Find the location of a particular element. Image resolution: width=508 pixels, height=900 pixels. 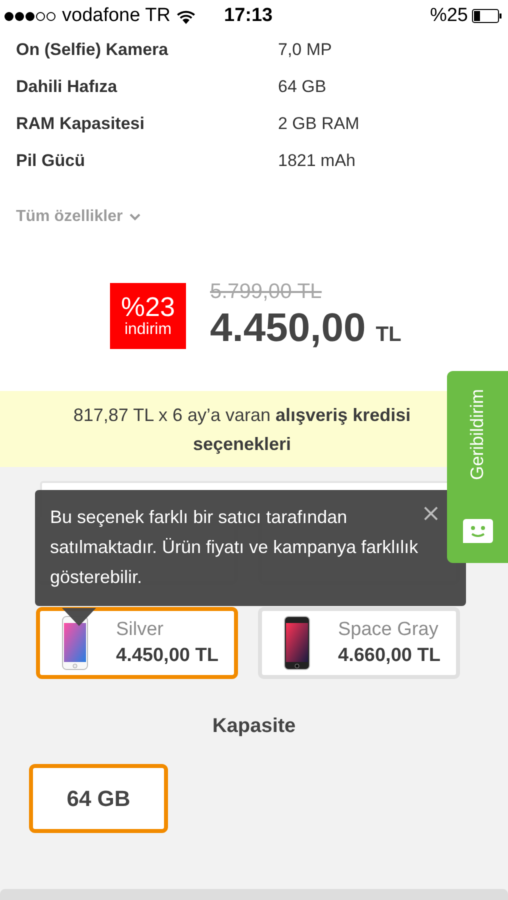

color-name: Silver is located at coordinates (140, 630).